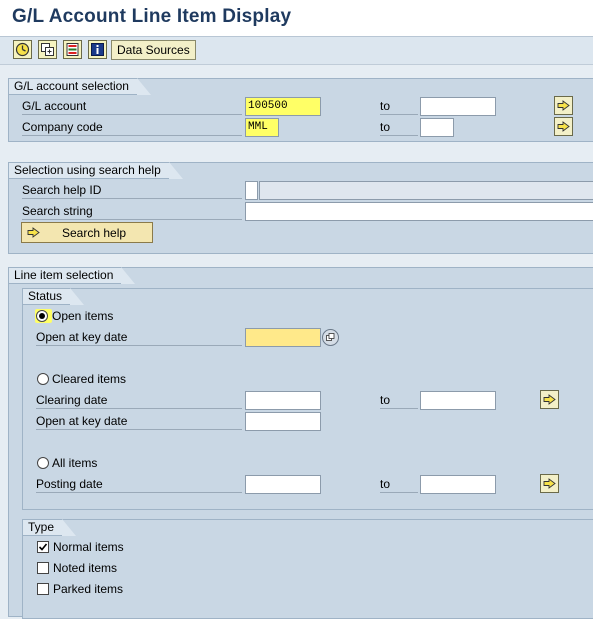 The height and width of the screenshot is (619, 593). I want to click on company-code-label: Company code, so click(132, 127).